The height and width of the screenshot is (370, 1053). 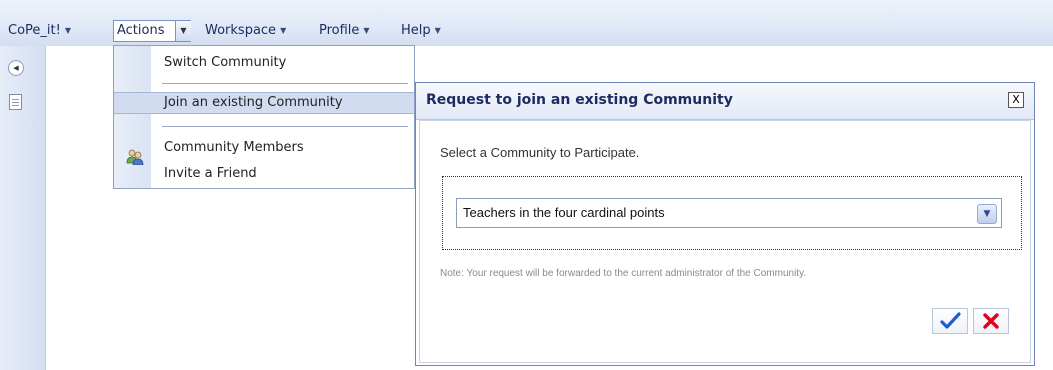 What do you see at coordinates (564, 212) in the screenshot?
I see `community-select-value: Teachers in the four cardinal points` at bounding box center [564, 212].